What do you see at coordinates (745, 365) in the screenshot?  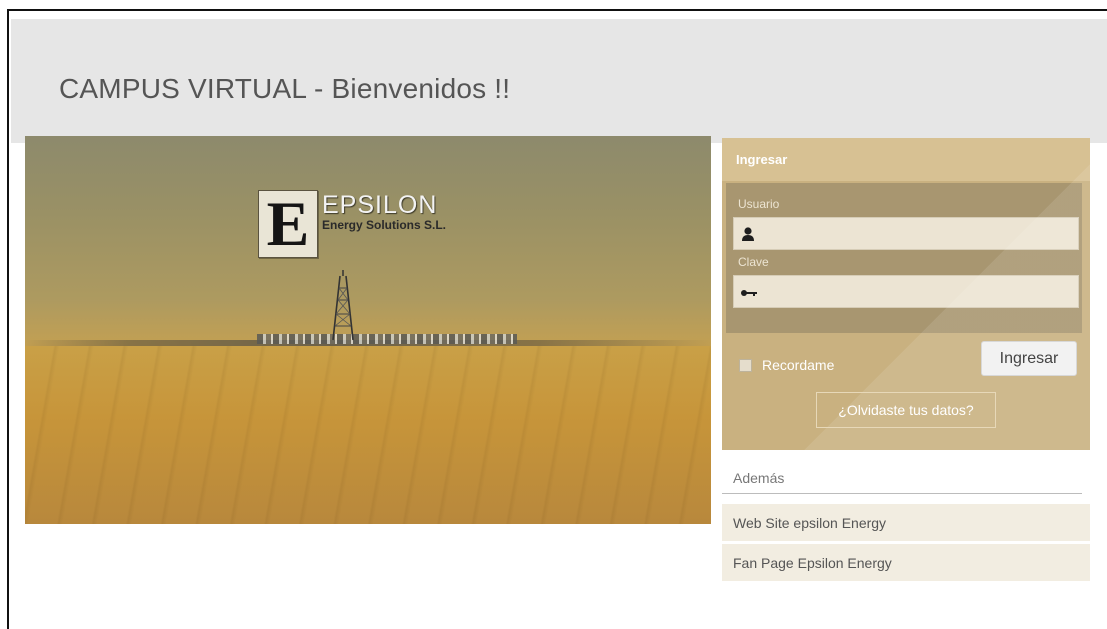 I see `remember-checkbox` at bounding box center [745, 365].